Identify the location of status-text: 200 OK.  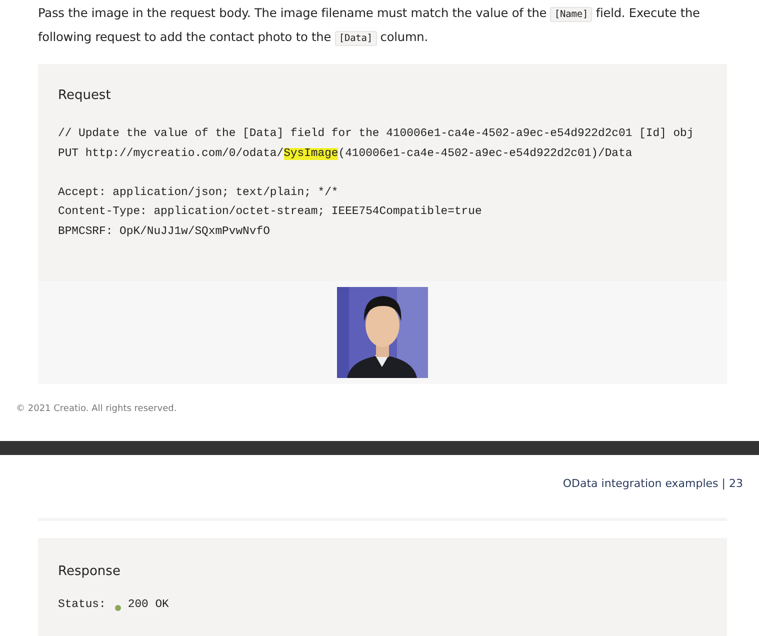
(148, 605).